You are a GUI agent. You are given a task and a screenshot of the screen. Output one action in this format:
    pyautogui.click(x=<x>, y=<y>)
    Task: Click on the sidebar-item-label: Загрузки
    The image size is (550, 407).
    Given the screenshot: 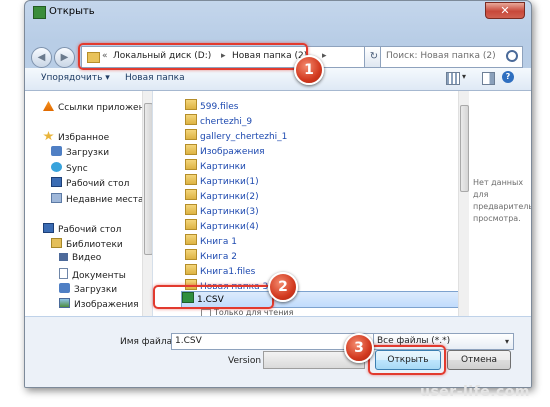 What is the action you would take?
    pyautogui.click(x=96, y=290)
    